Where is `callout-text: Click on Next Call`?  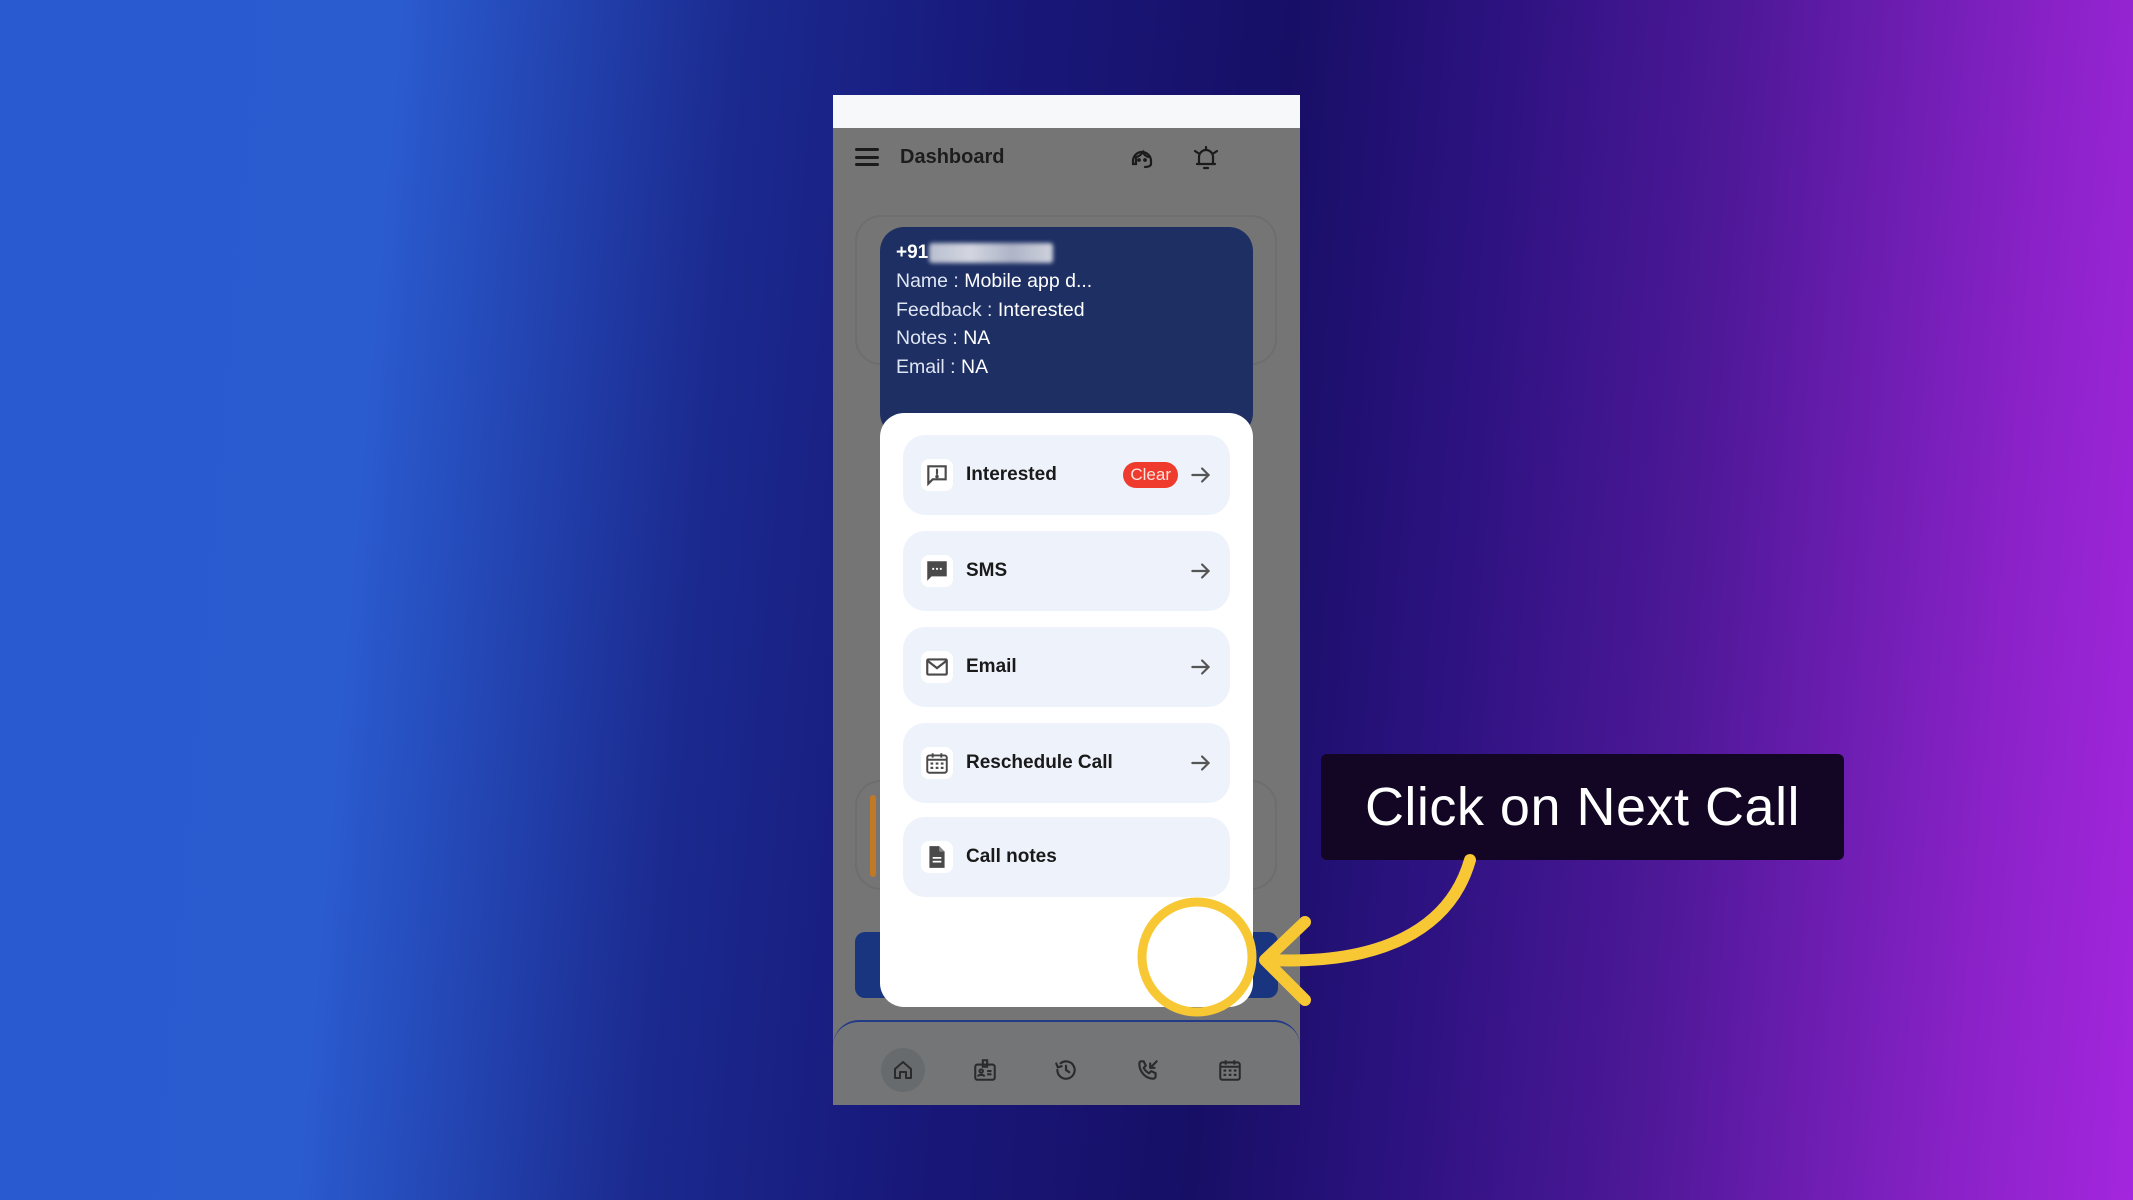
callout-text: Click on Next Call is located at coordinates (1582, 807).